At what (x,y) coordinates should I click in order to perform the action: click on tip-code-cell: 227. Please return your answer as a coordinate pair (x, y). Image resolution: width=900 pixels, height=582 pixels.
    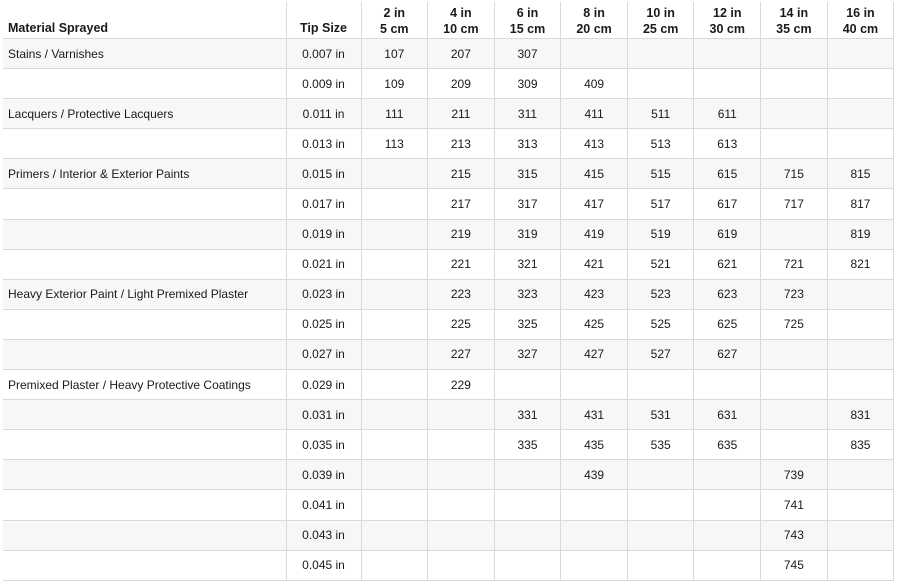
    Looking at the image, I should click on (461, 355).